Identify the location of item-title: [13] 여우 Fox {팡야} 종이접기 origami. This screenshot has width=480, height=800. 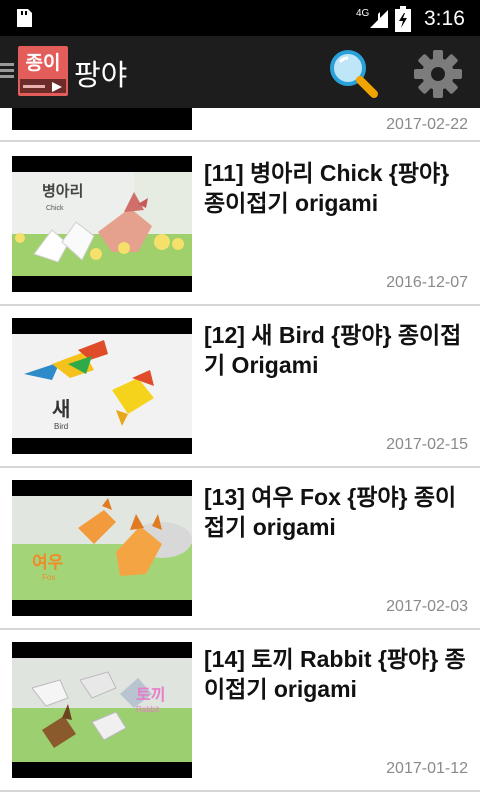
(330, 512).